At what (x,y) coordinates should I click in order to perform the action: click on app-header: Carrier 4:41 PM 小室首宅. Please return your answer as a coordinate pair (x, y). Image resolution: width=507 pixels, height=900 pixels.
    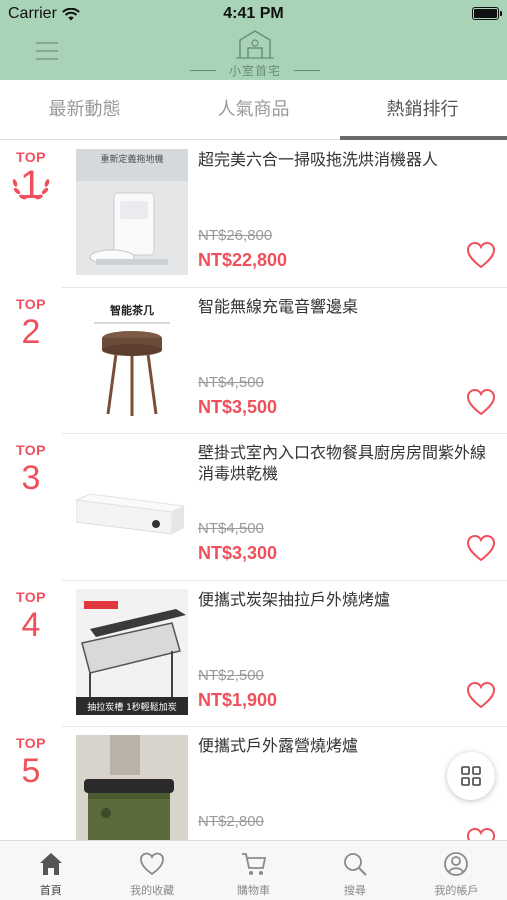
    Looking at the image, I should click on (253, 40).